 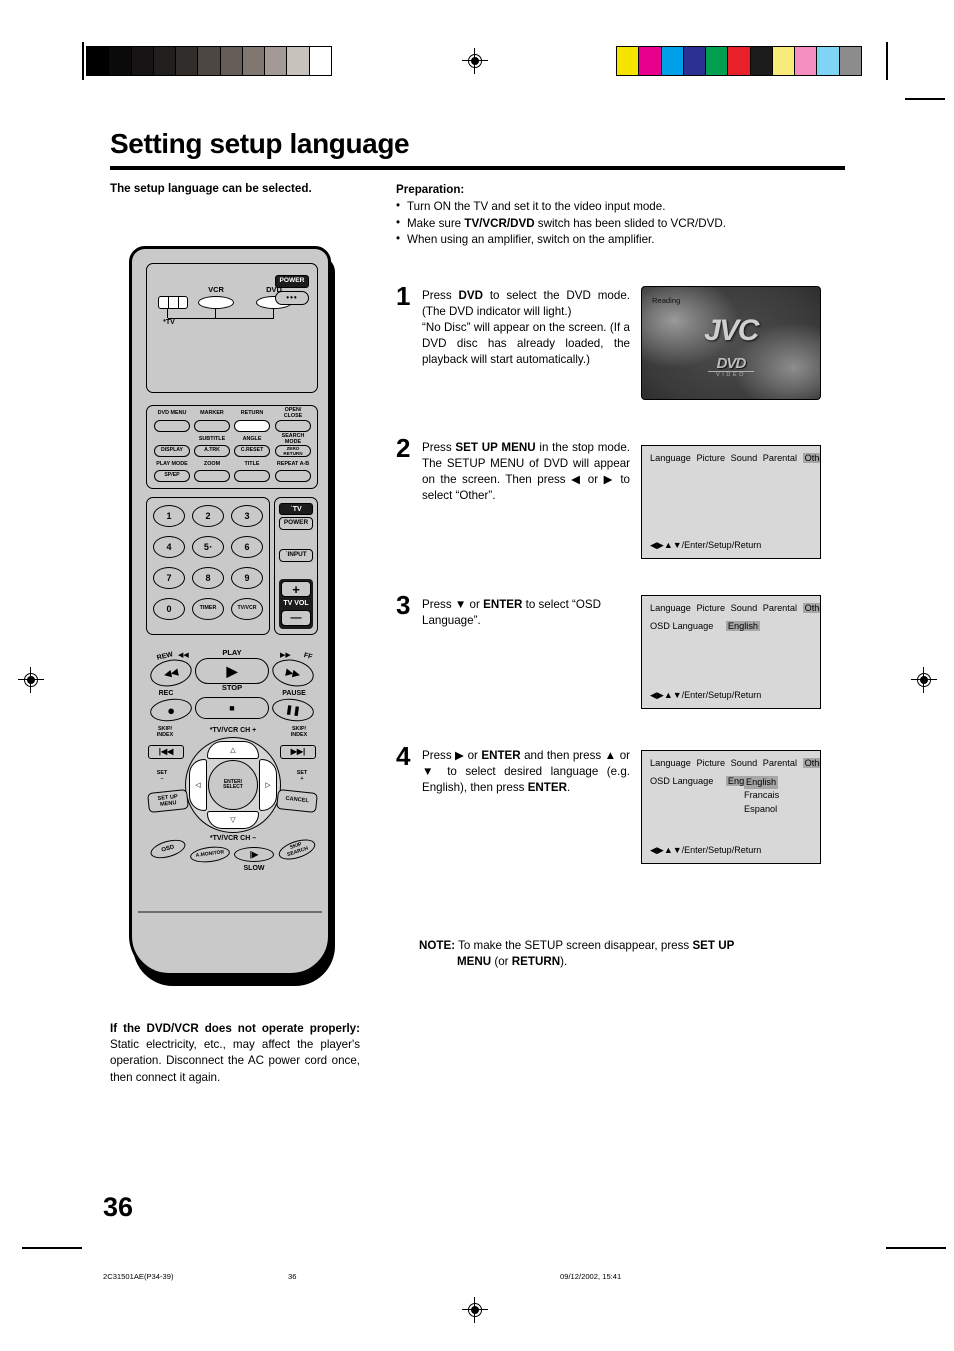 I want to click on pause-button: ❚❚, so click(x=293, y=710).